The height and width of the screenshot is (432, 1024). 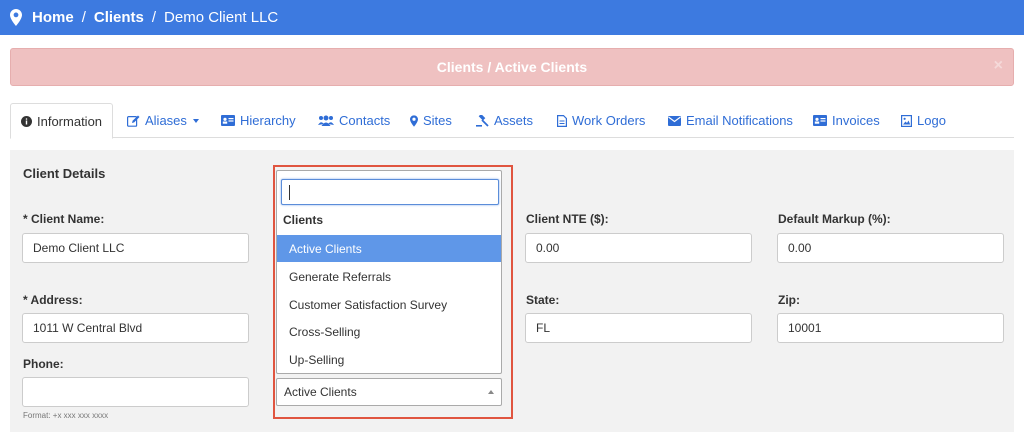 What do you see at coordinates (133, 121) in the screenshot?
I see `edit-icon` at bounding box center [133, 121].